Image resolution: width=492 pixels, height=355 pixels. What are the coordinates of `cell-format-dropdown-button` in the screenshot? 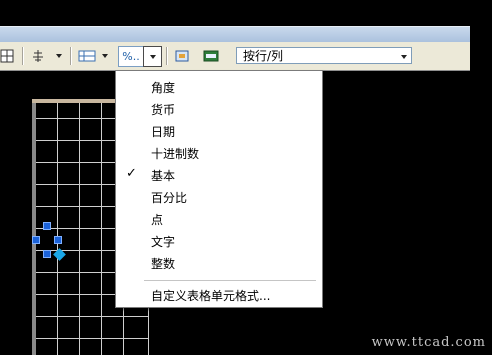 It's located at (152, 56).